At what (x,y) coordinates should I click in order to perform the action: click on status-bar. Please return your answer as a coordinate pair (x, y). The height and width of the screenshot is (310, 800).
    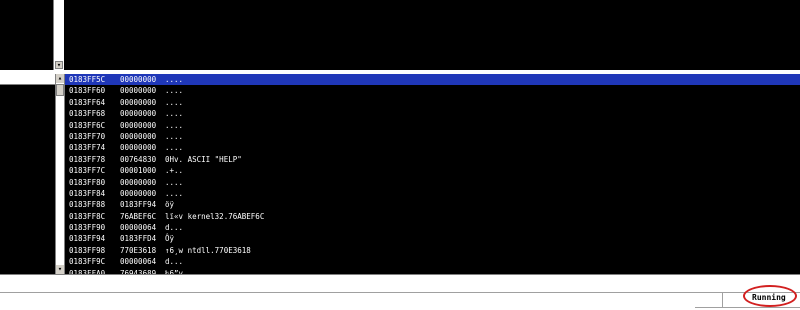
    Looking at the image, I should click on (400, 301).